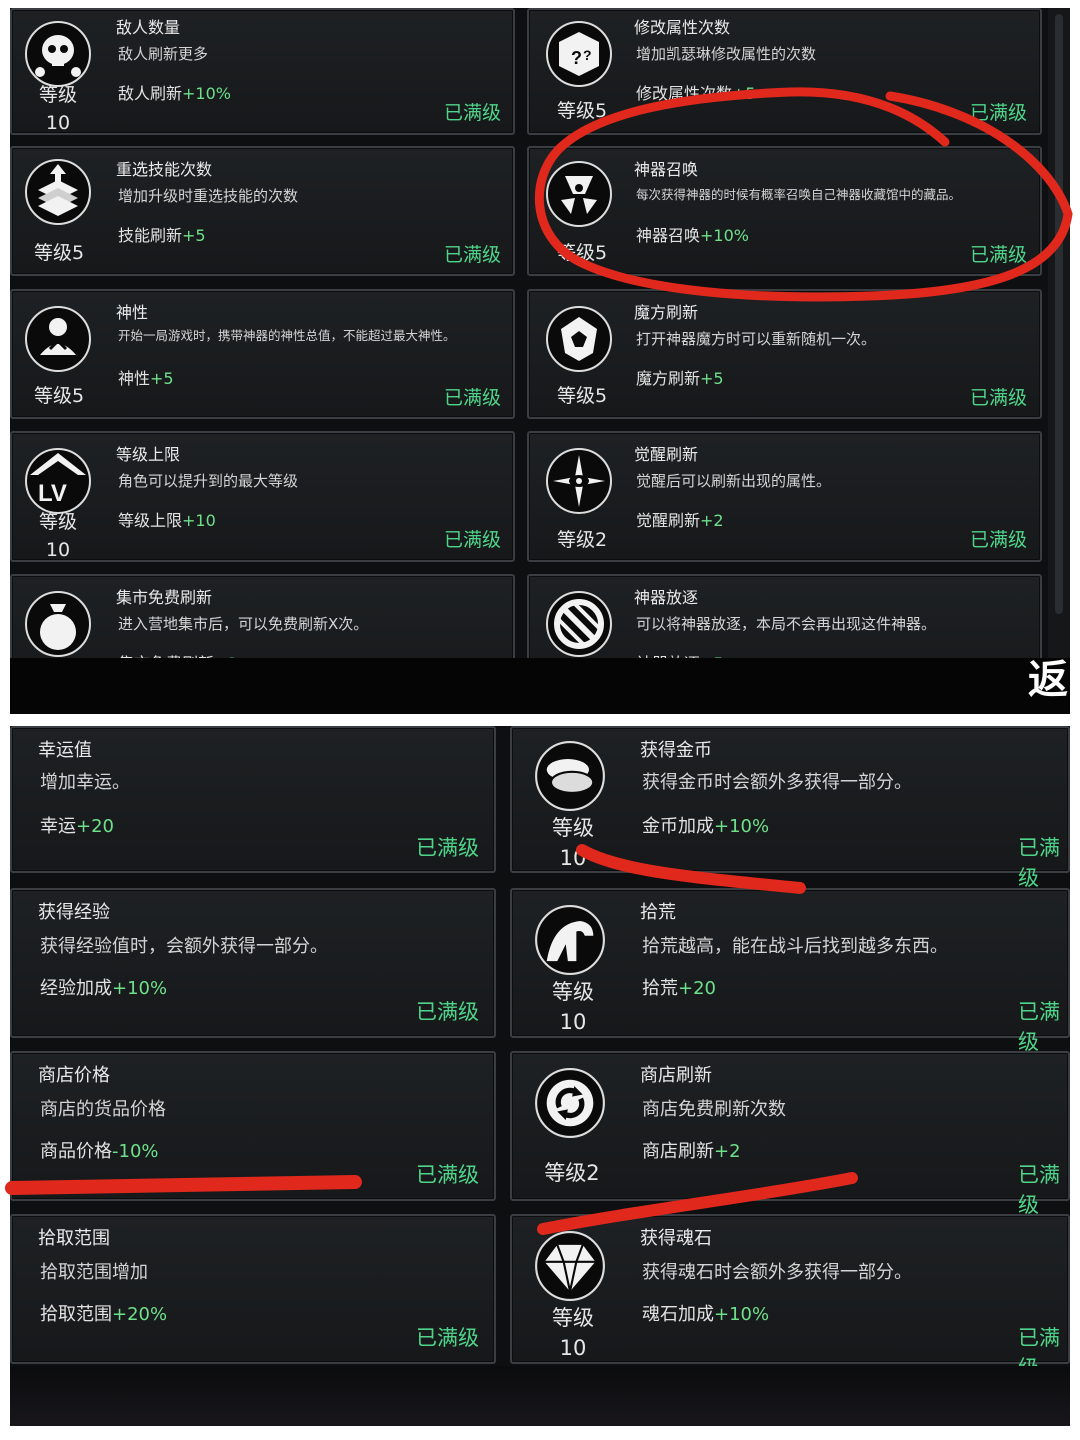 The width and height of the screenshot is (1080, 1440). I want to click on effect-label: 觉醒刷新, so click(668, 520).